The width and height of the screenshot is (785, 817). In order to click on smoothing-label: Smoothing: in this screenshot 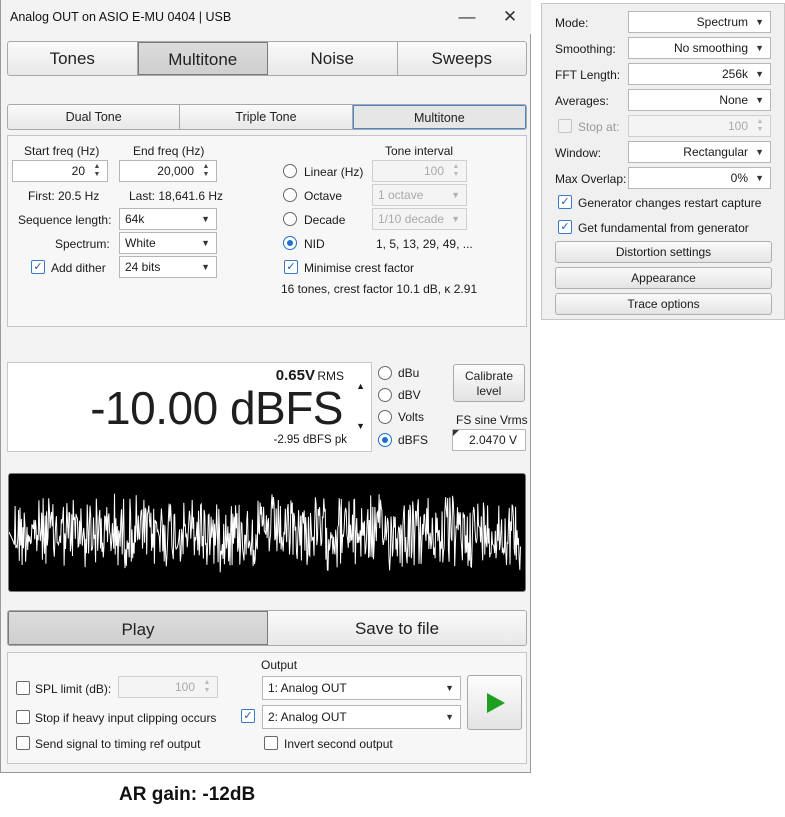, I will do `click(585, 49)`.